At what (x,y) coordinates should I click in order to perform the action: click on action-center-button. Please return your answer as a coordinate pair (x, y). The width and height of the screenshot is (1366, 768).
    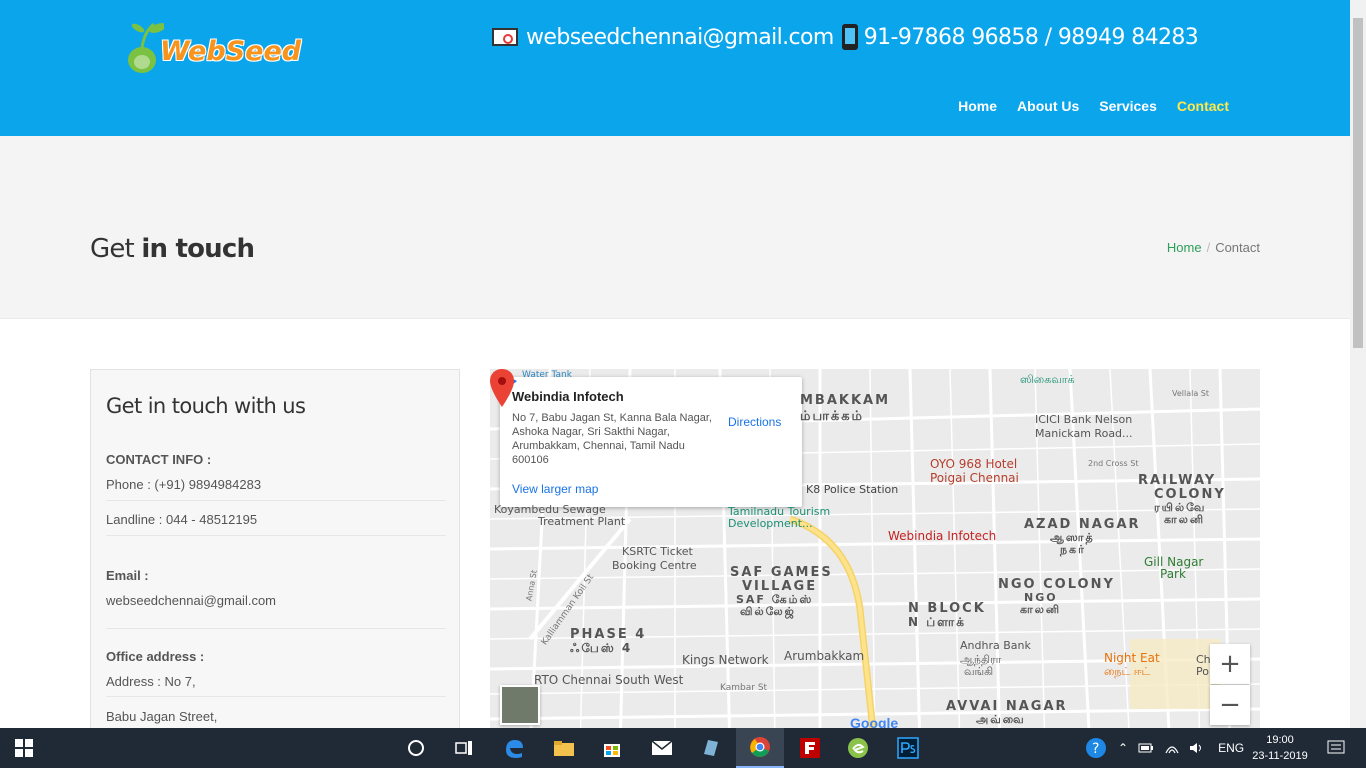
    Looking at the image, I should click on (1336, 748).